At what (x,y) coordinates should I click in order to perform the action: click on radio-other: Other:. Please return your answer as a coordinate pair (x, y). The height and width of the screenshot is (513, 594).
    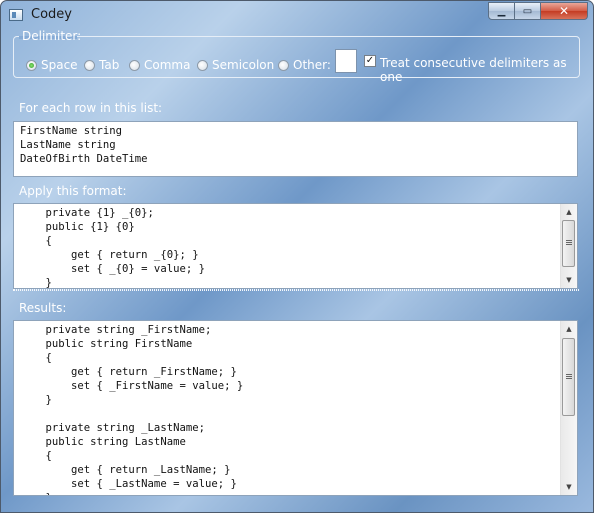
    Looking at the image, I should click on (304, 65).